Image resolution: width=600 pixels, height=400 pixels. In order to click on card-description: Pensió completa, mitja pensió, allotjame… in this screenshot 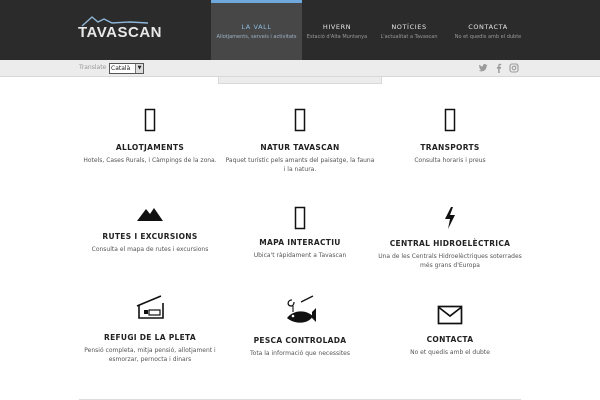, I will do `click(150, 355)`.